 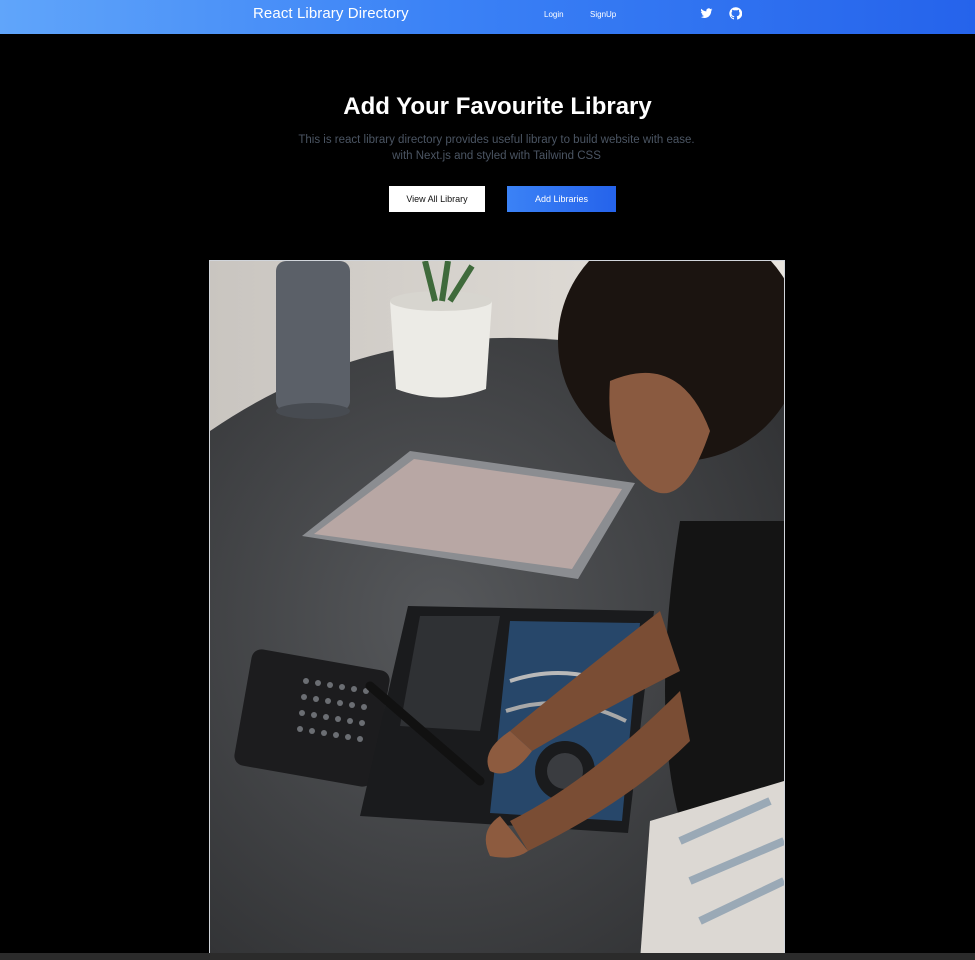 I want to click on navbar: React Library Directory Login SignUp, so click(x=487, y=17).